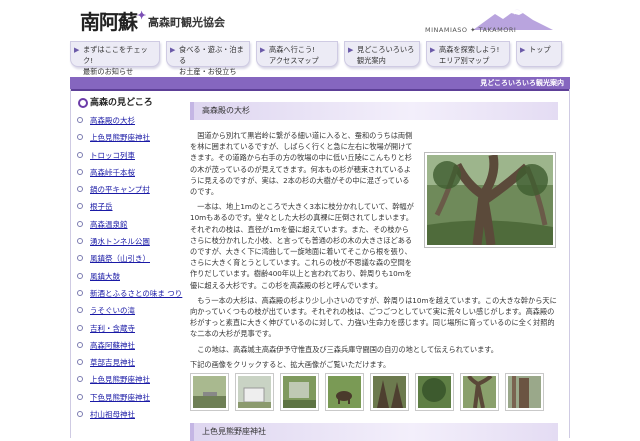 The image size is (640, 441). I want to click on sidebar-item-label: 村山祖母神社, so click(112, 415).